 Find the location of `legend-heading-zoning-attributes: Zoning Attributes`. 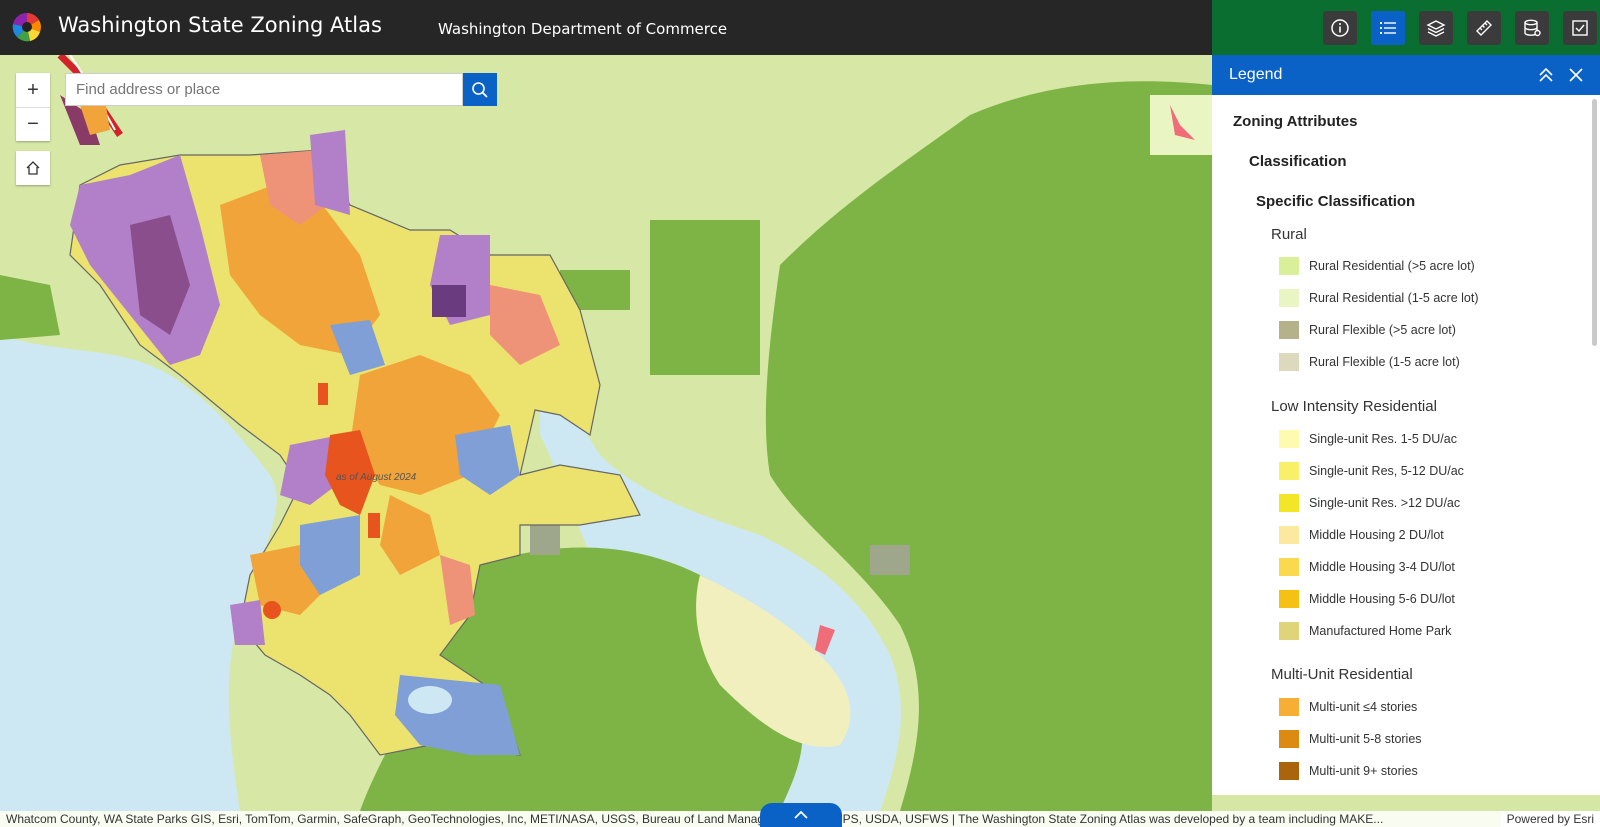

legend-heading-zoning-attributes: Zoning Attributes is located at coordinates (1295, 121).